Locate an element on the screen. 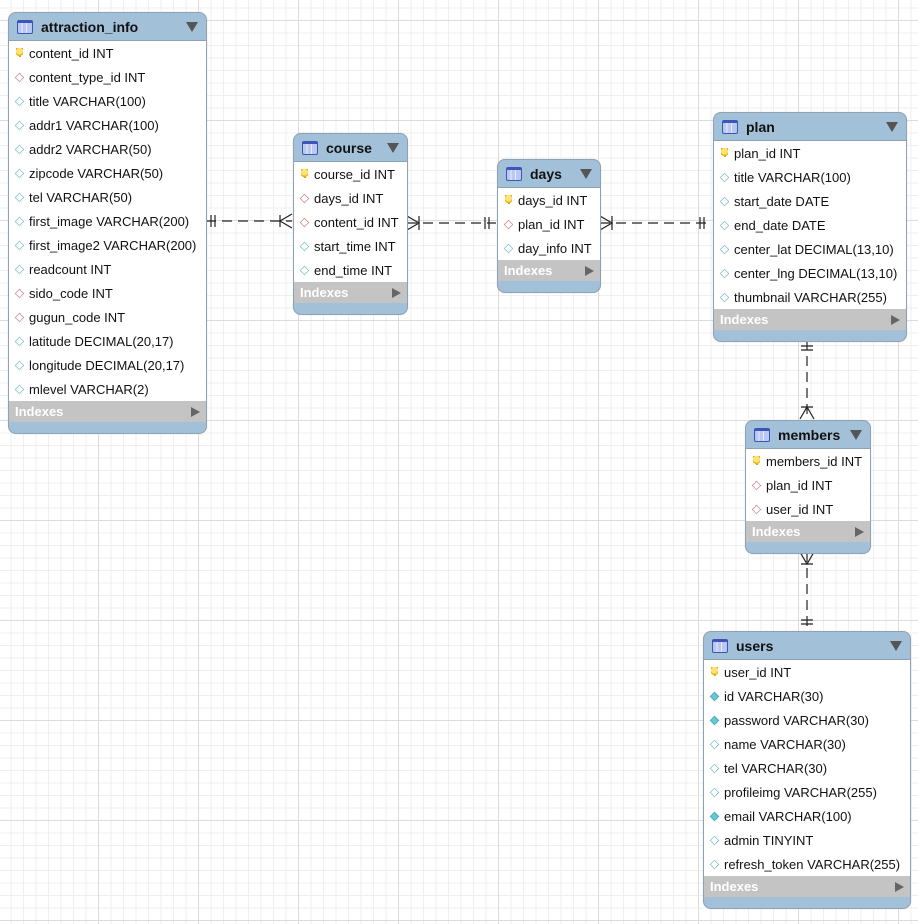 Image resolution: width=918 pixels, height=924 pixels. column-row: longitude DECIMAL(20,17) is located at coordinates (107, 365).